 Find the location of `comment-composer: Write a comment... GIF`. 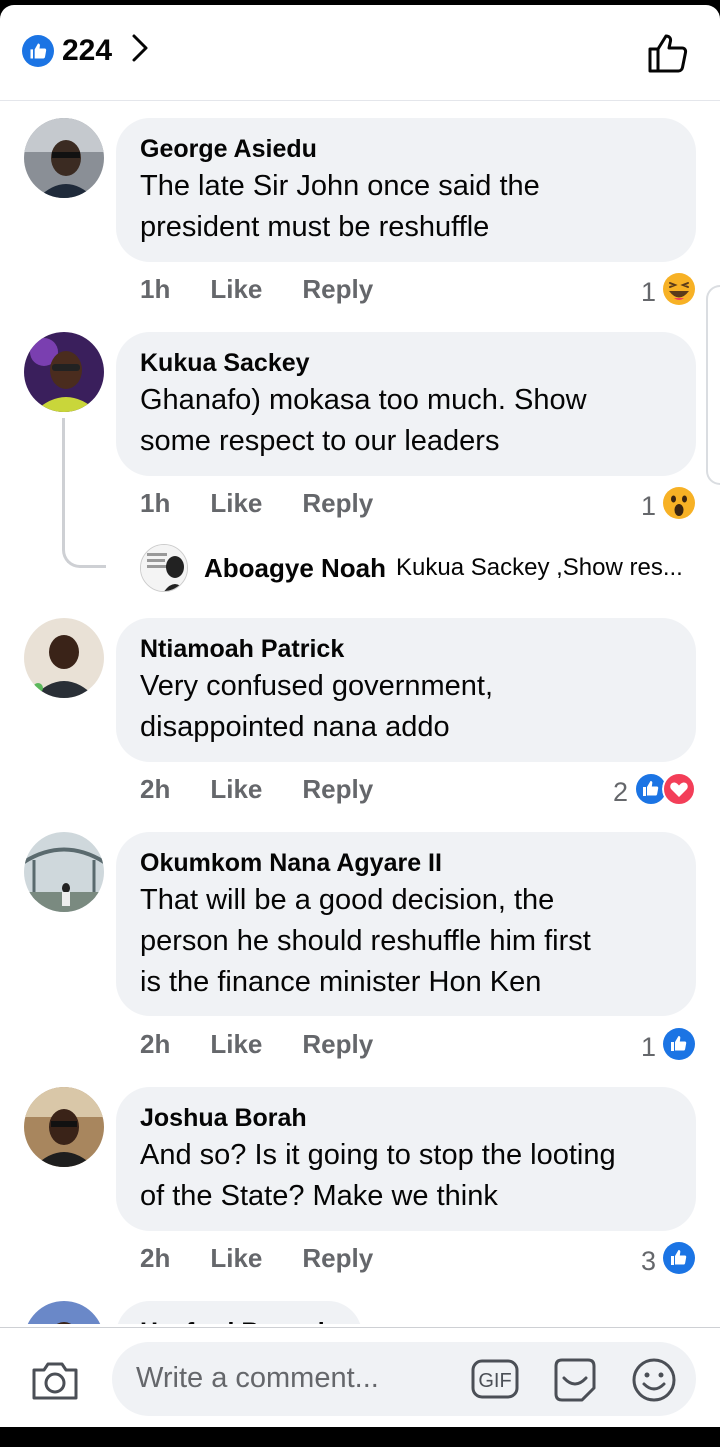

comment-composer: Write a comment... GIF is located at coordinates (360, 1377).